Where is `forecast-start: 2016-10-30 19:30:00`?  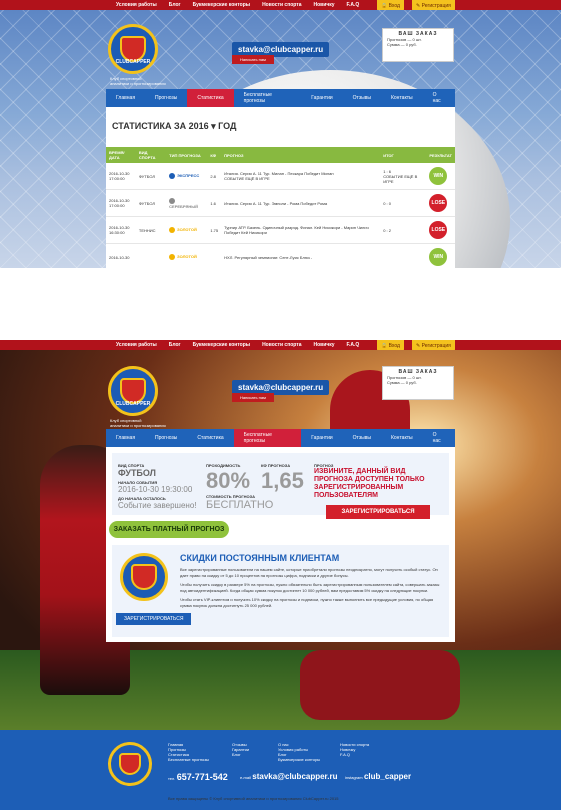 forecast-start: 2016-10-30 19:30:00 is located at coordinates (155, 489).